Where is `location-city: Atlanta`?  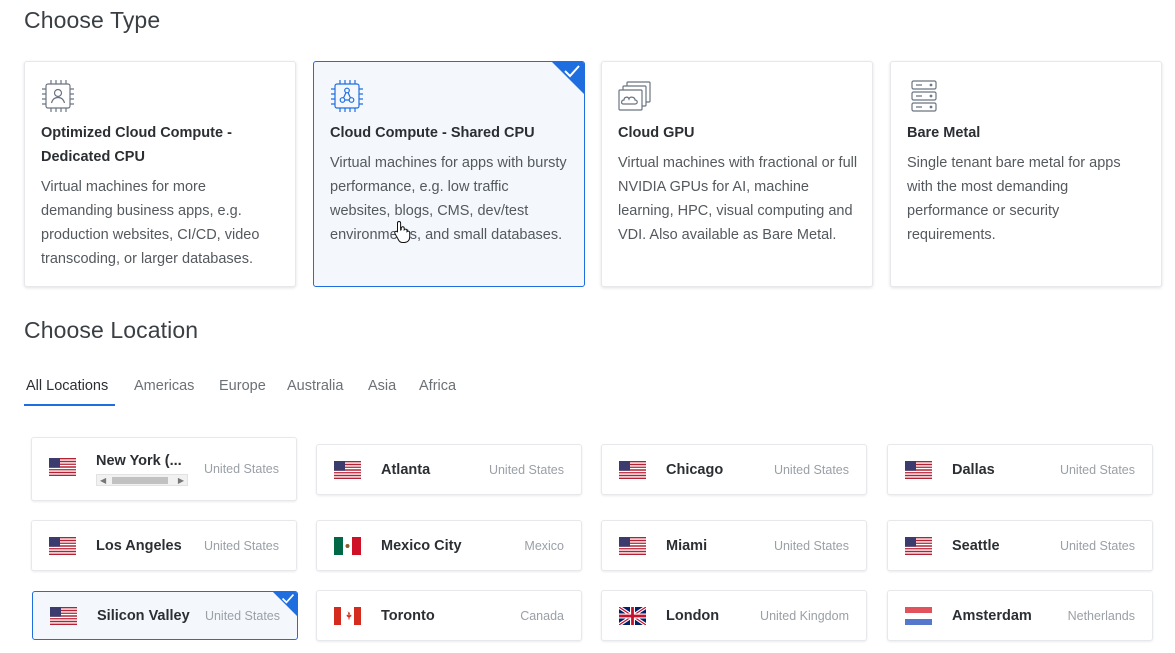
location-city: Atlanta is located at coordinates (406, 469).